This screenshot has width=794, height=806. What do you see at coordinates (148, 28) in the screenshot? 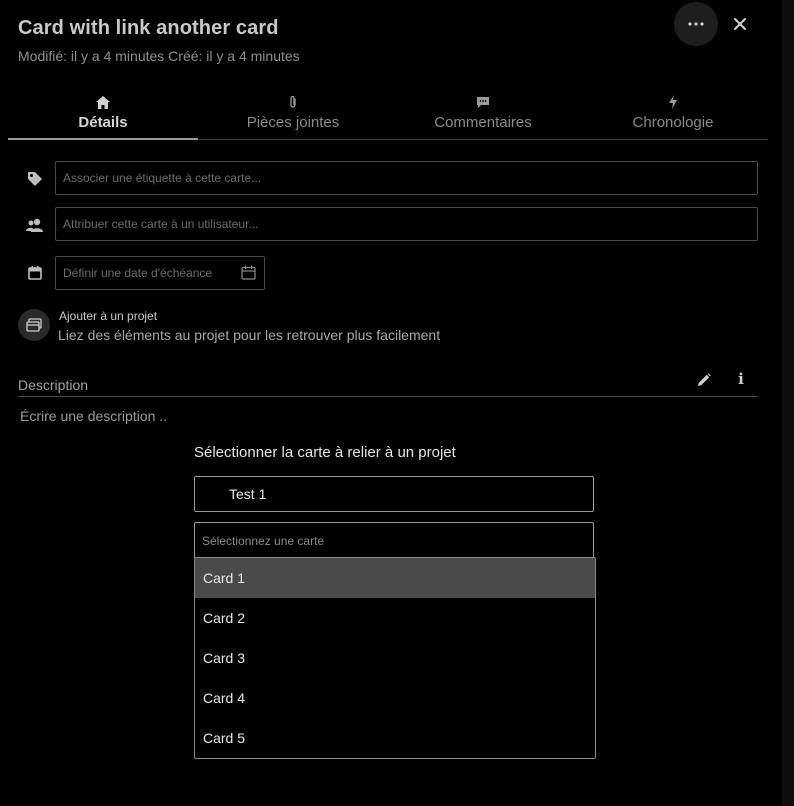
I see `card-title: Card with link another card` at bounding box center [148, 28].